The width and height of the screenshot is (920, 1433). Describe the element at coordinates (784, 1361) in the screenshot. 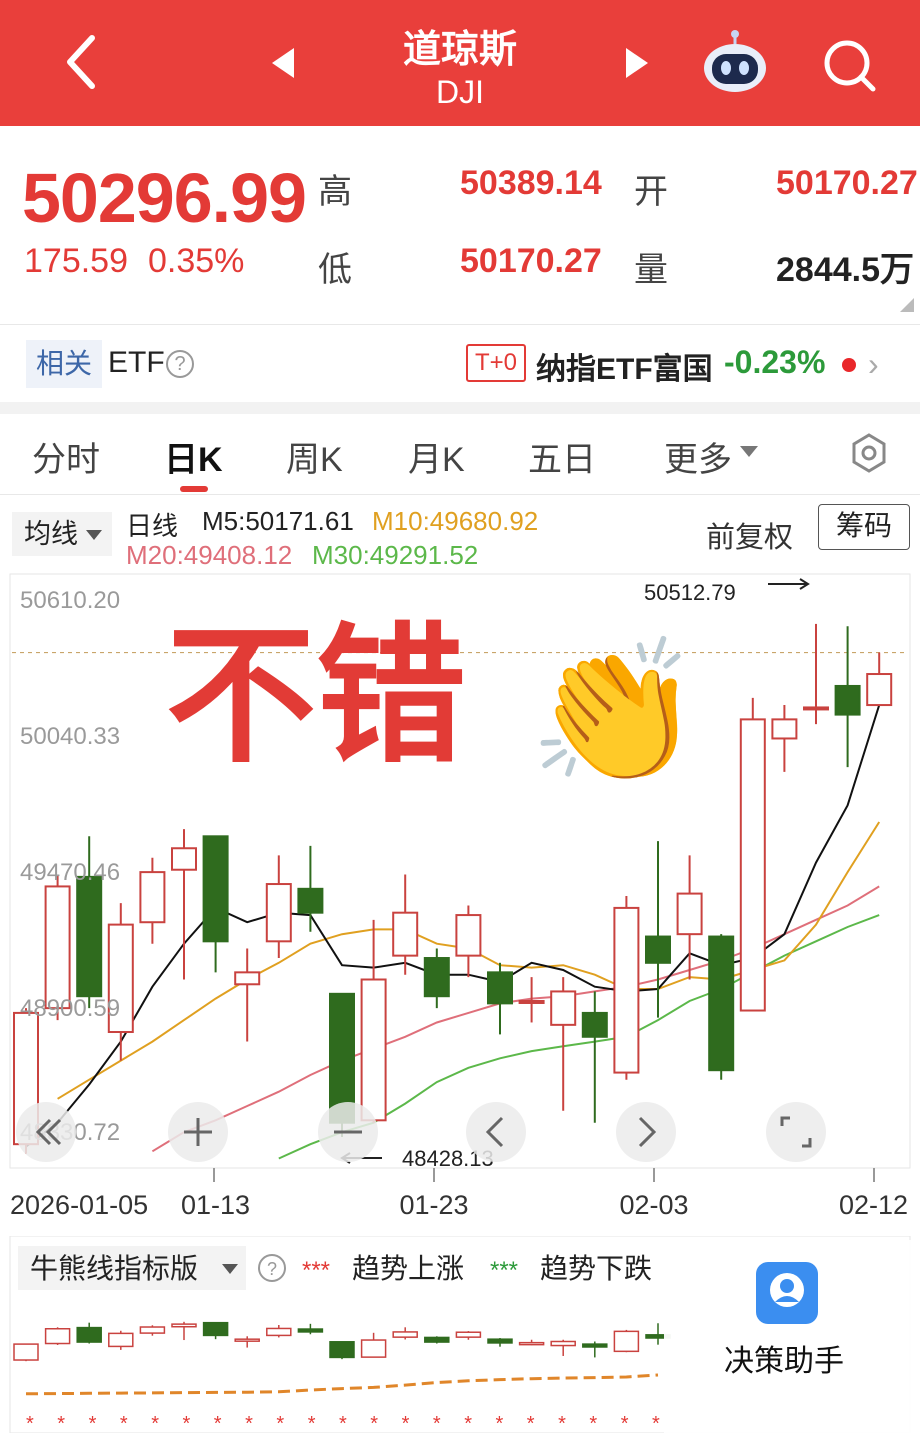

I see `assistant-label: 决策助手` at that location.